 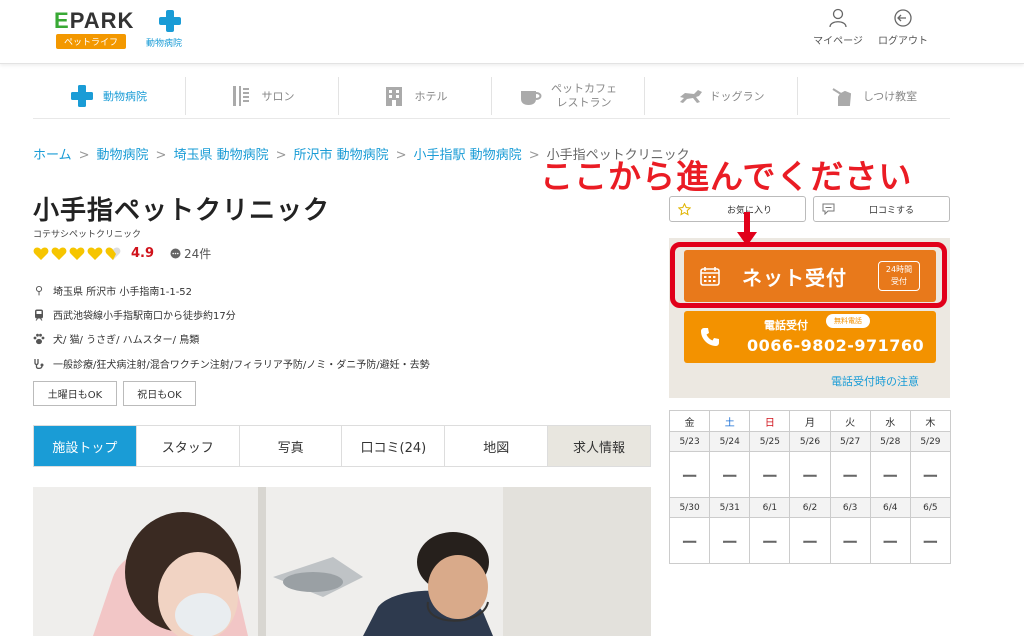 I want to click on address-row: ⚲ 埼玉県 所沢市 小手指南1-1-52, so click(x=113, y=290).